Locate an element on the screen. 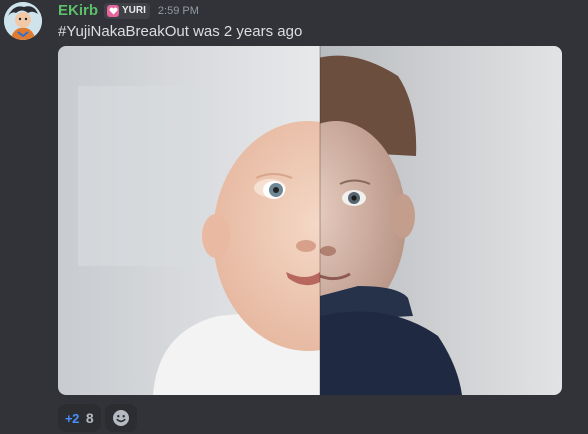 The image size is (588, 434). add-reaction-button is located at coordinates (120, 418).